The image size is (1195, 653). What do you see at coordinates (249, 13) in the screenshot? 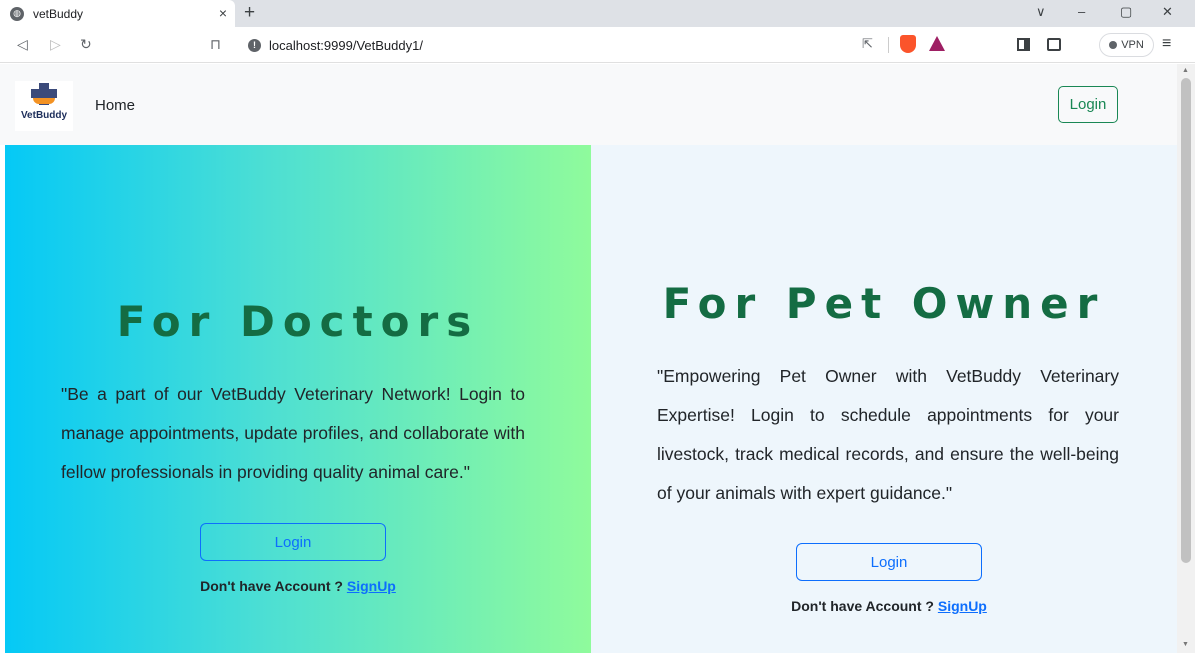
I see `new-tab-icon: +` at bounding box center [249, 13].